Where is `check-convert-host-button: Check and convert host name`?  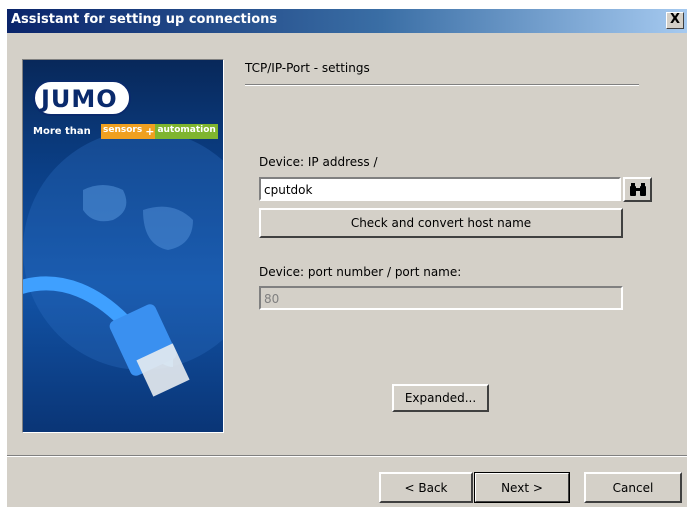 check-convert-host-button: Check and convert host name is located at coordinates (441, 223).